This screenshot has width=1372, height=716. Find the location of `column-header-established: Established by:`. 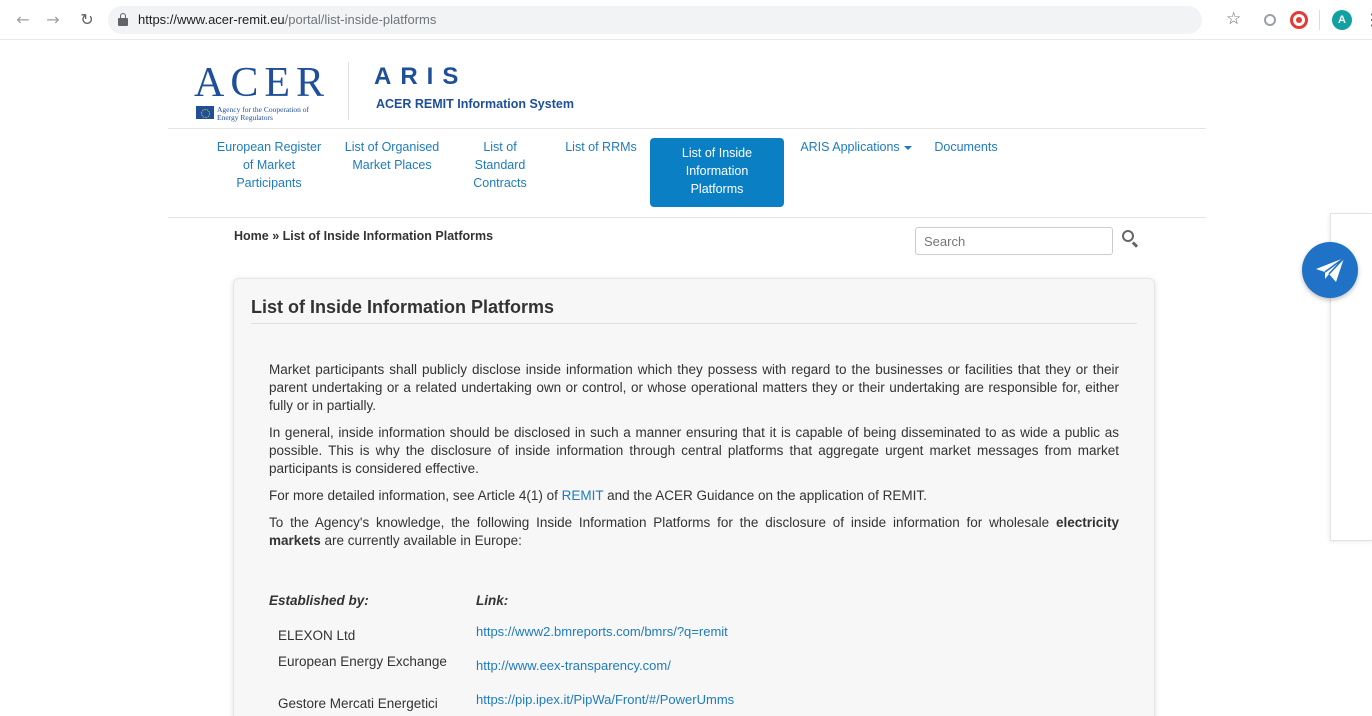

column-header-established: Established by: is located at coordinates (319, 600).